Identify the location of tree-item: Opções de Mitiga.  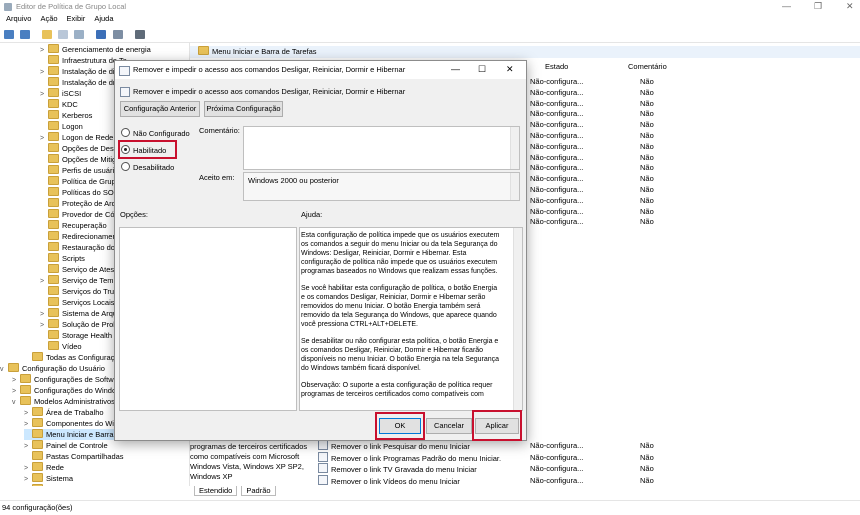
(80, 159).